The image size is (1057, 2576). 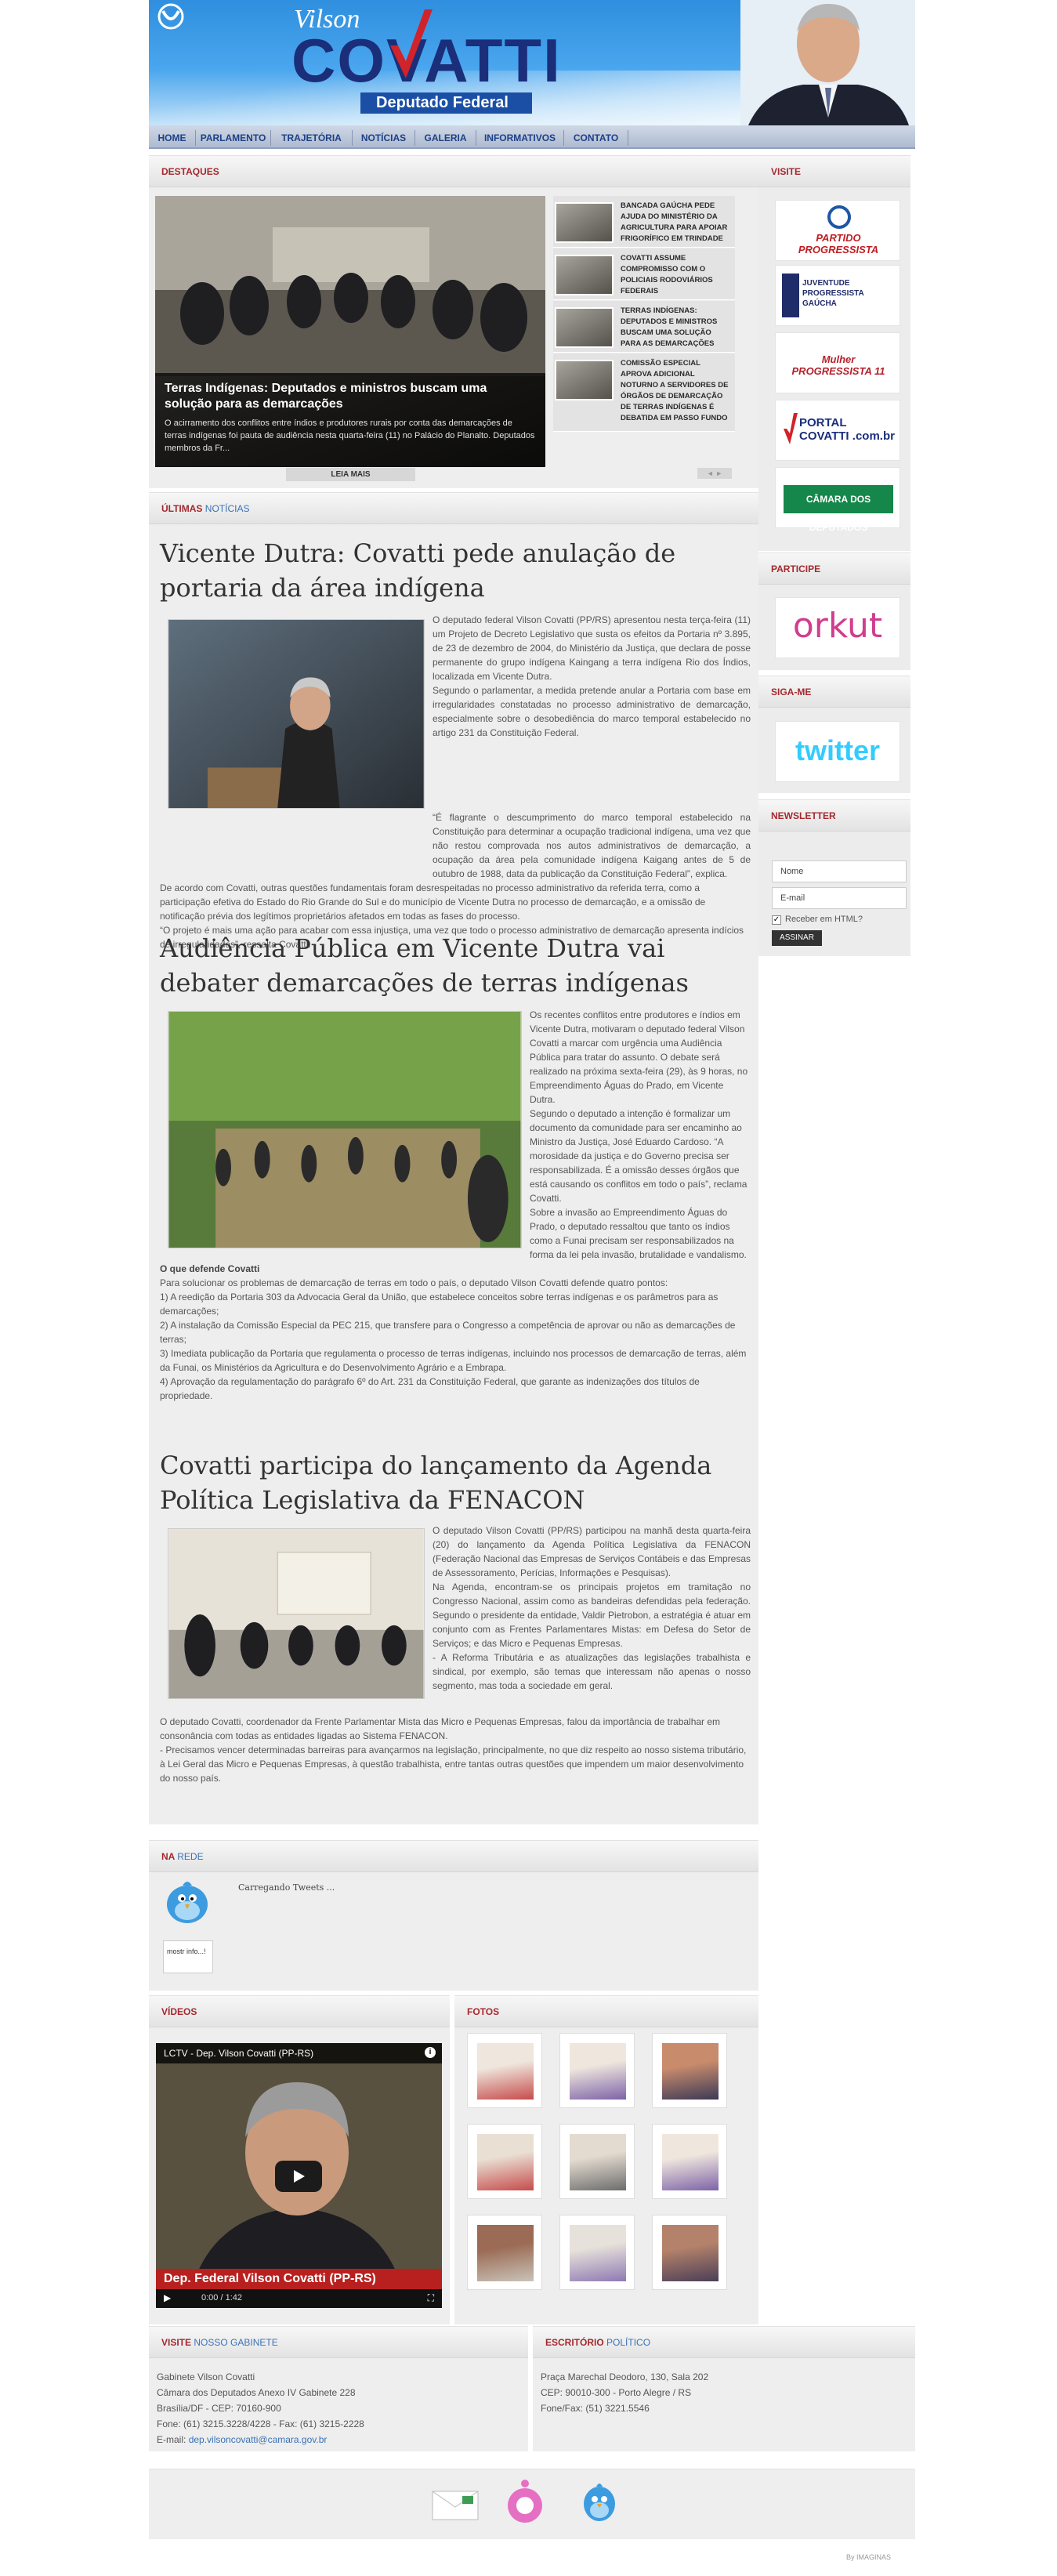 I want to click on nav-galeria: GALERIA, so click(x=445, y=138).